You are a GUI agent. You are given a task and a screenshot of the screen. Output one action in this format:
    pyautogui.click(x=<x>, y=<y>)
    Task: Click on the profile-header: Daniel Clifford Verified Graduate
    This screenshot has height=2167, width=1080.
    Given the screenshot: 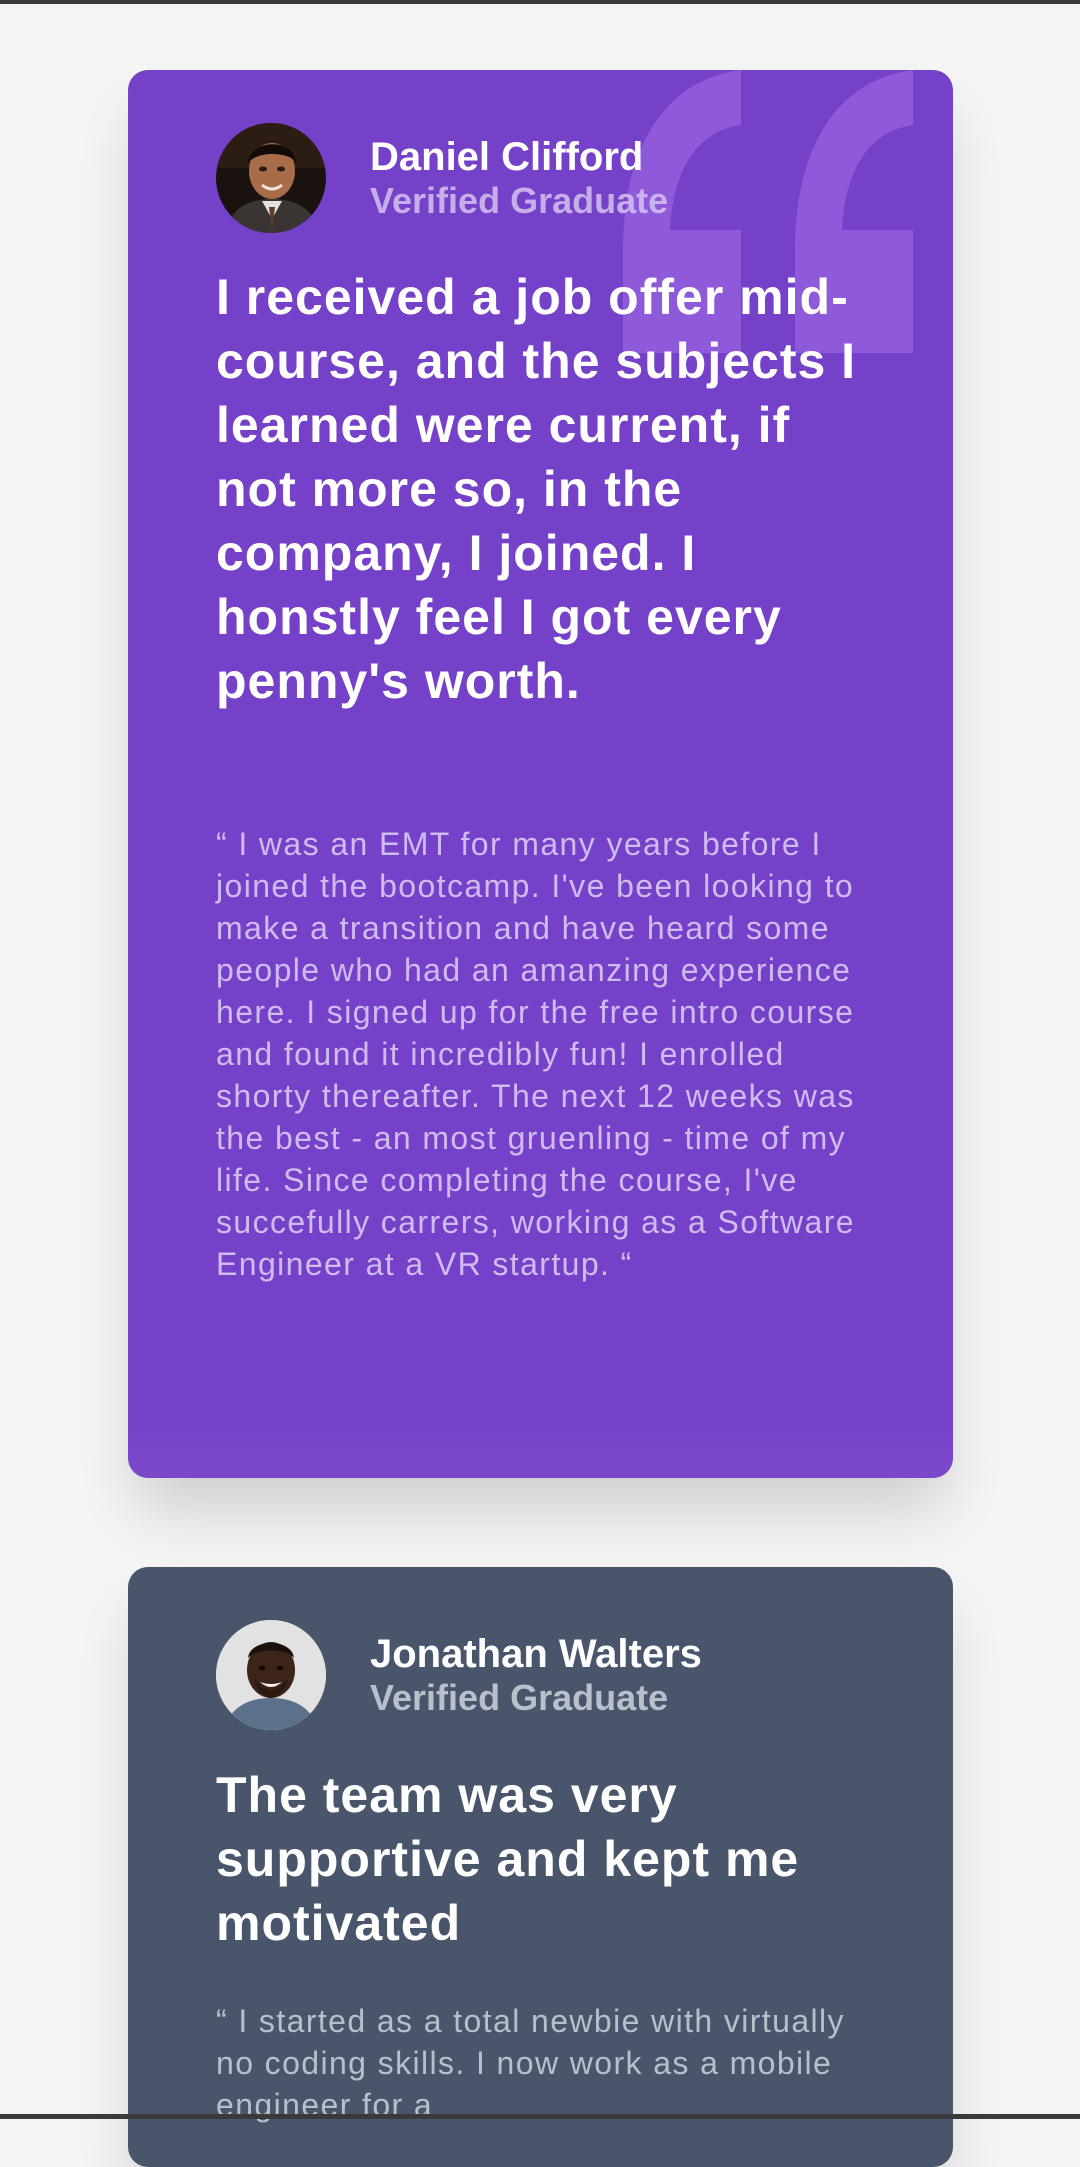 What is the action you would take?
    pyautogui.click(x=442, y=178)
    